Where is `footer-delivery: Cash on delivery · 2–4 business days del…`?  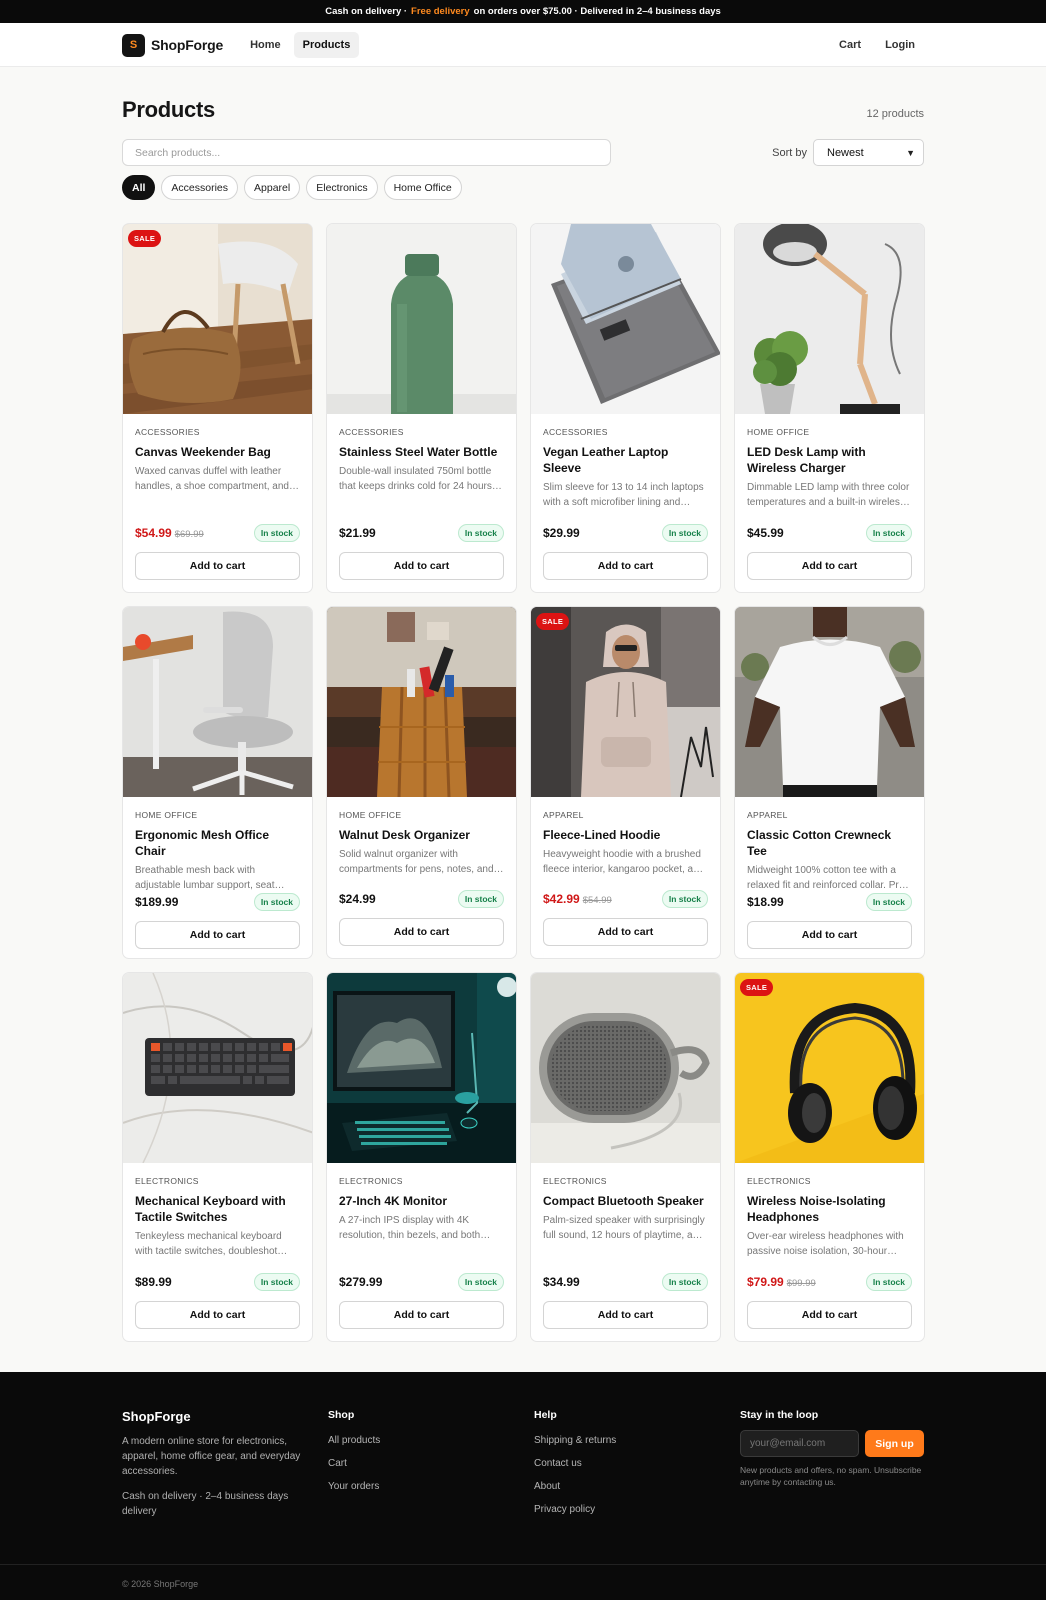 footer-delivery: Cash on delivery · 2–4 business days del… is located at coordinates (205, 1504).